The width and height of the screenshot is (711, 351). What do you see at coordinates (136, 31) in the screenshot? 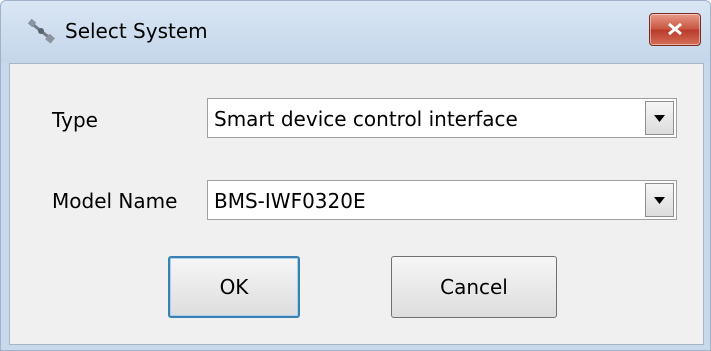
I see `window-title: Select System` at bounding box center [136, 31].